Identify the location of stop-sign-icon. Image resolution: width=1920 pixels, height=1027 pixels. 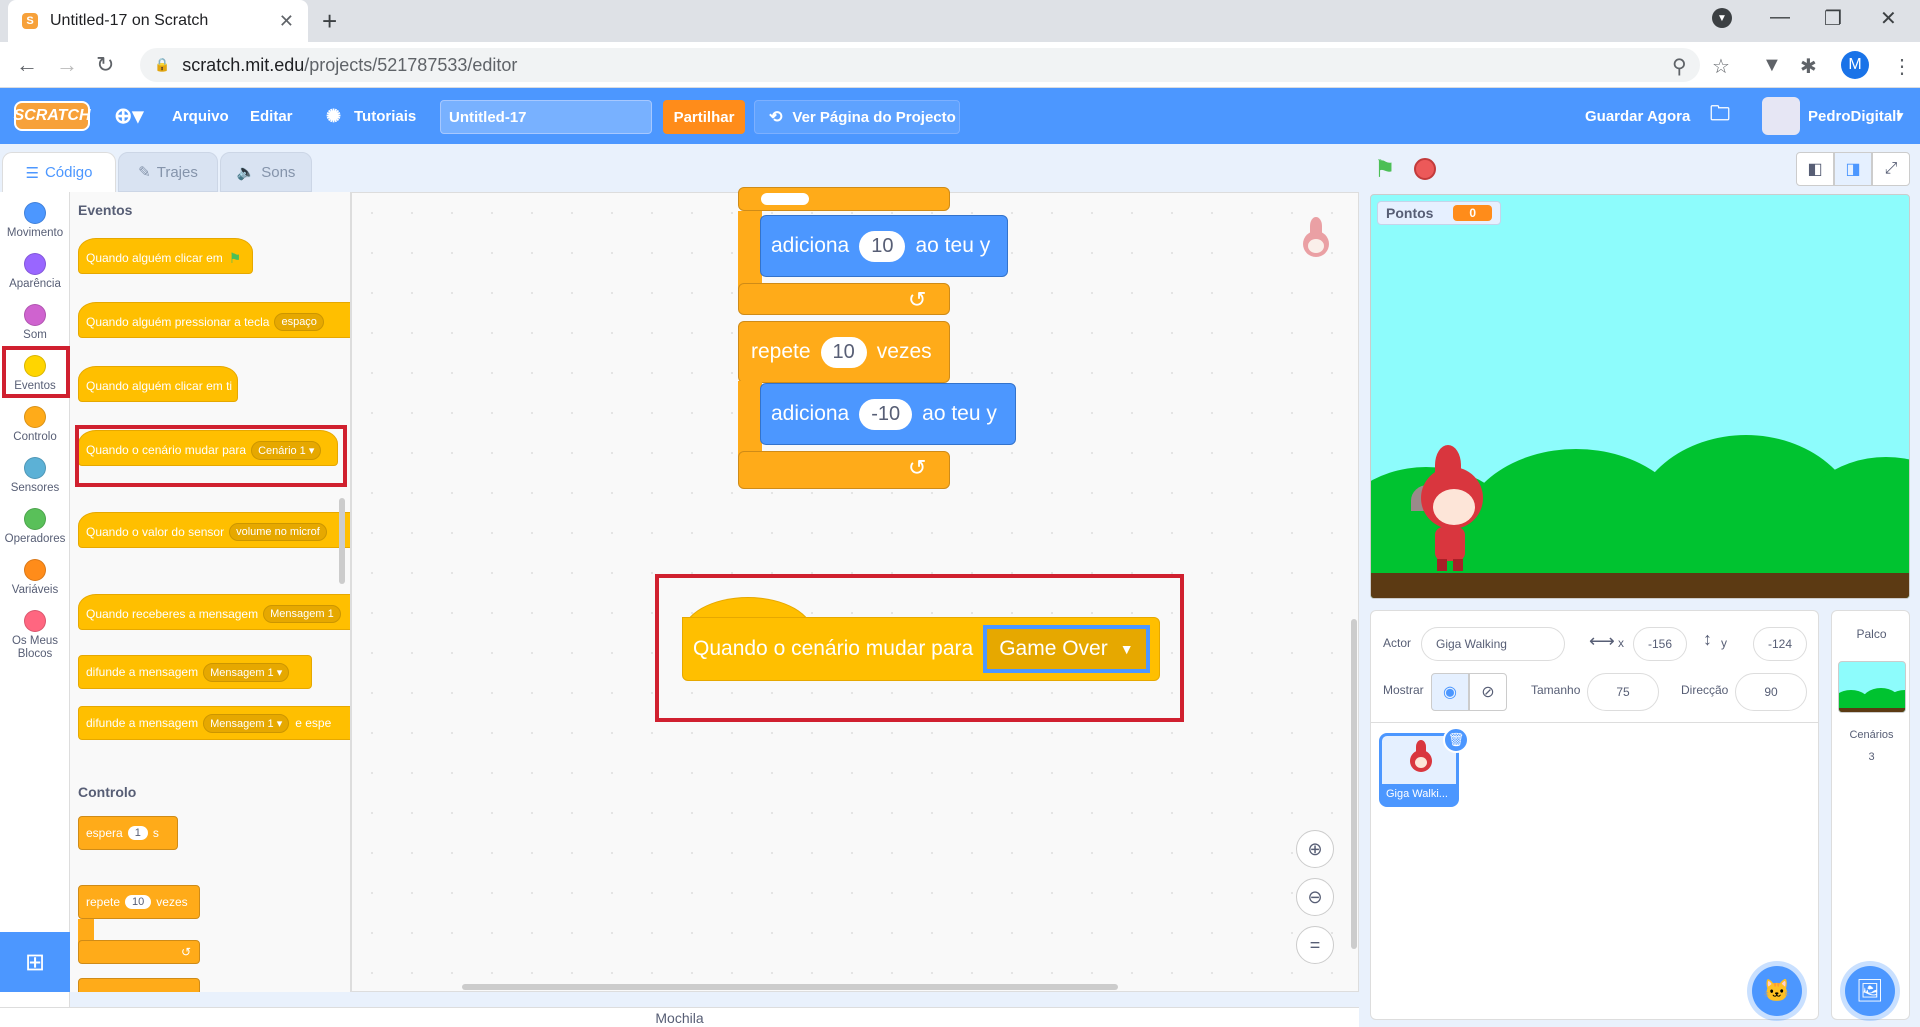
(1425, 169).